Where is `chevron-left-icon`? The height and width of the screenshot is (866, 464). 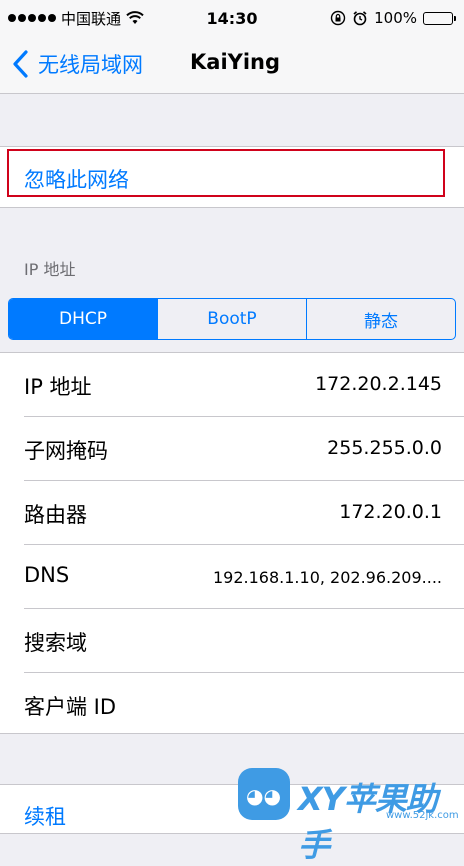
chevron-left-icon is located at coordinates (20, 64).